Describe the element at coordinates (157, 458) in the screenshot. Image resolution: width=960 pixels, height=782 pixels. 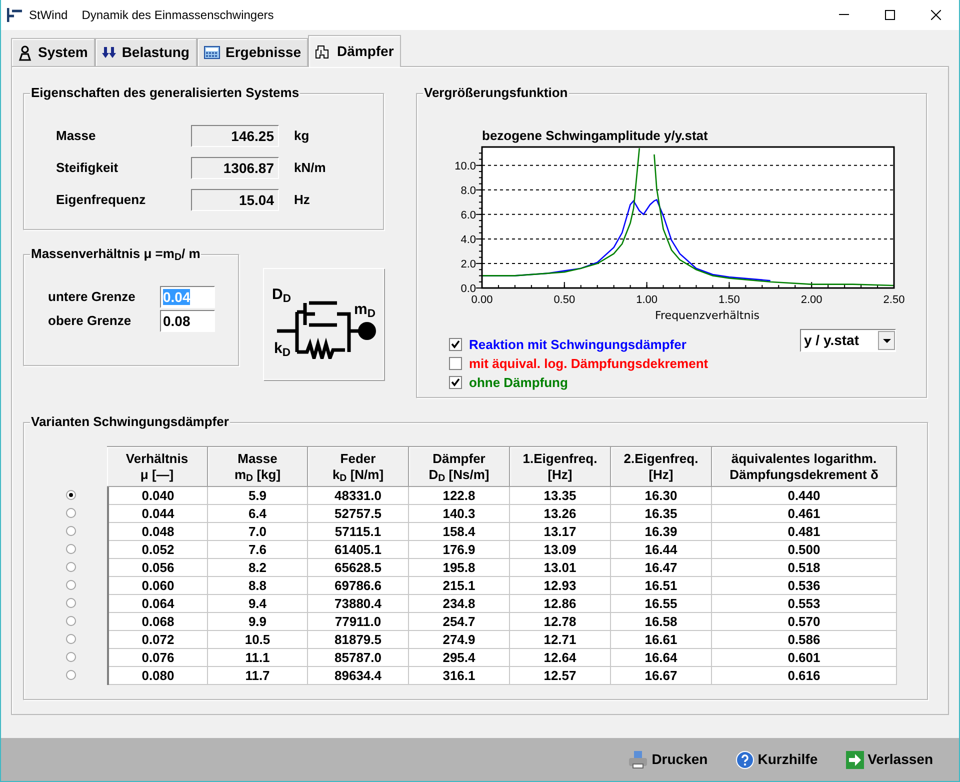
I see `column-header: Verhältnis` at that location.